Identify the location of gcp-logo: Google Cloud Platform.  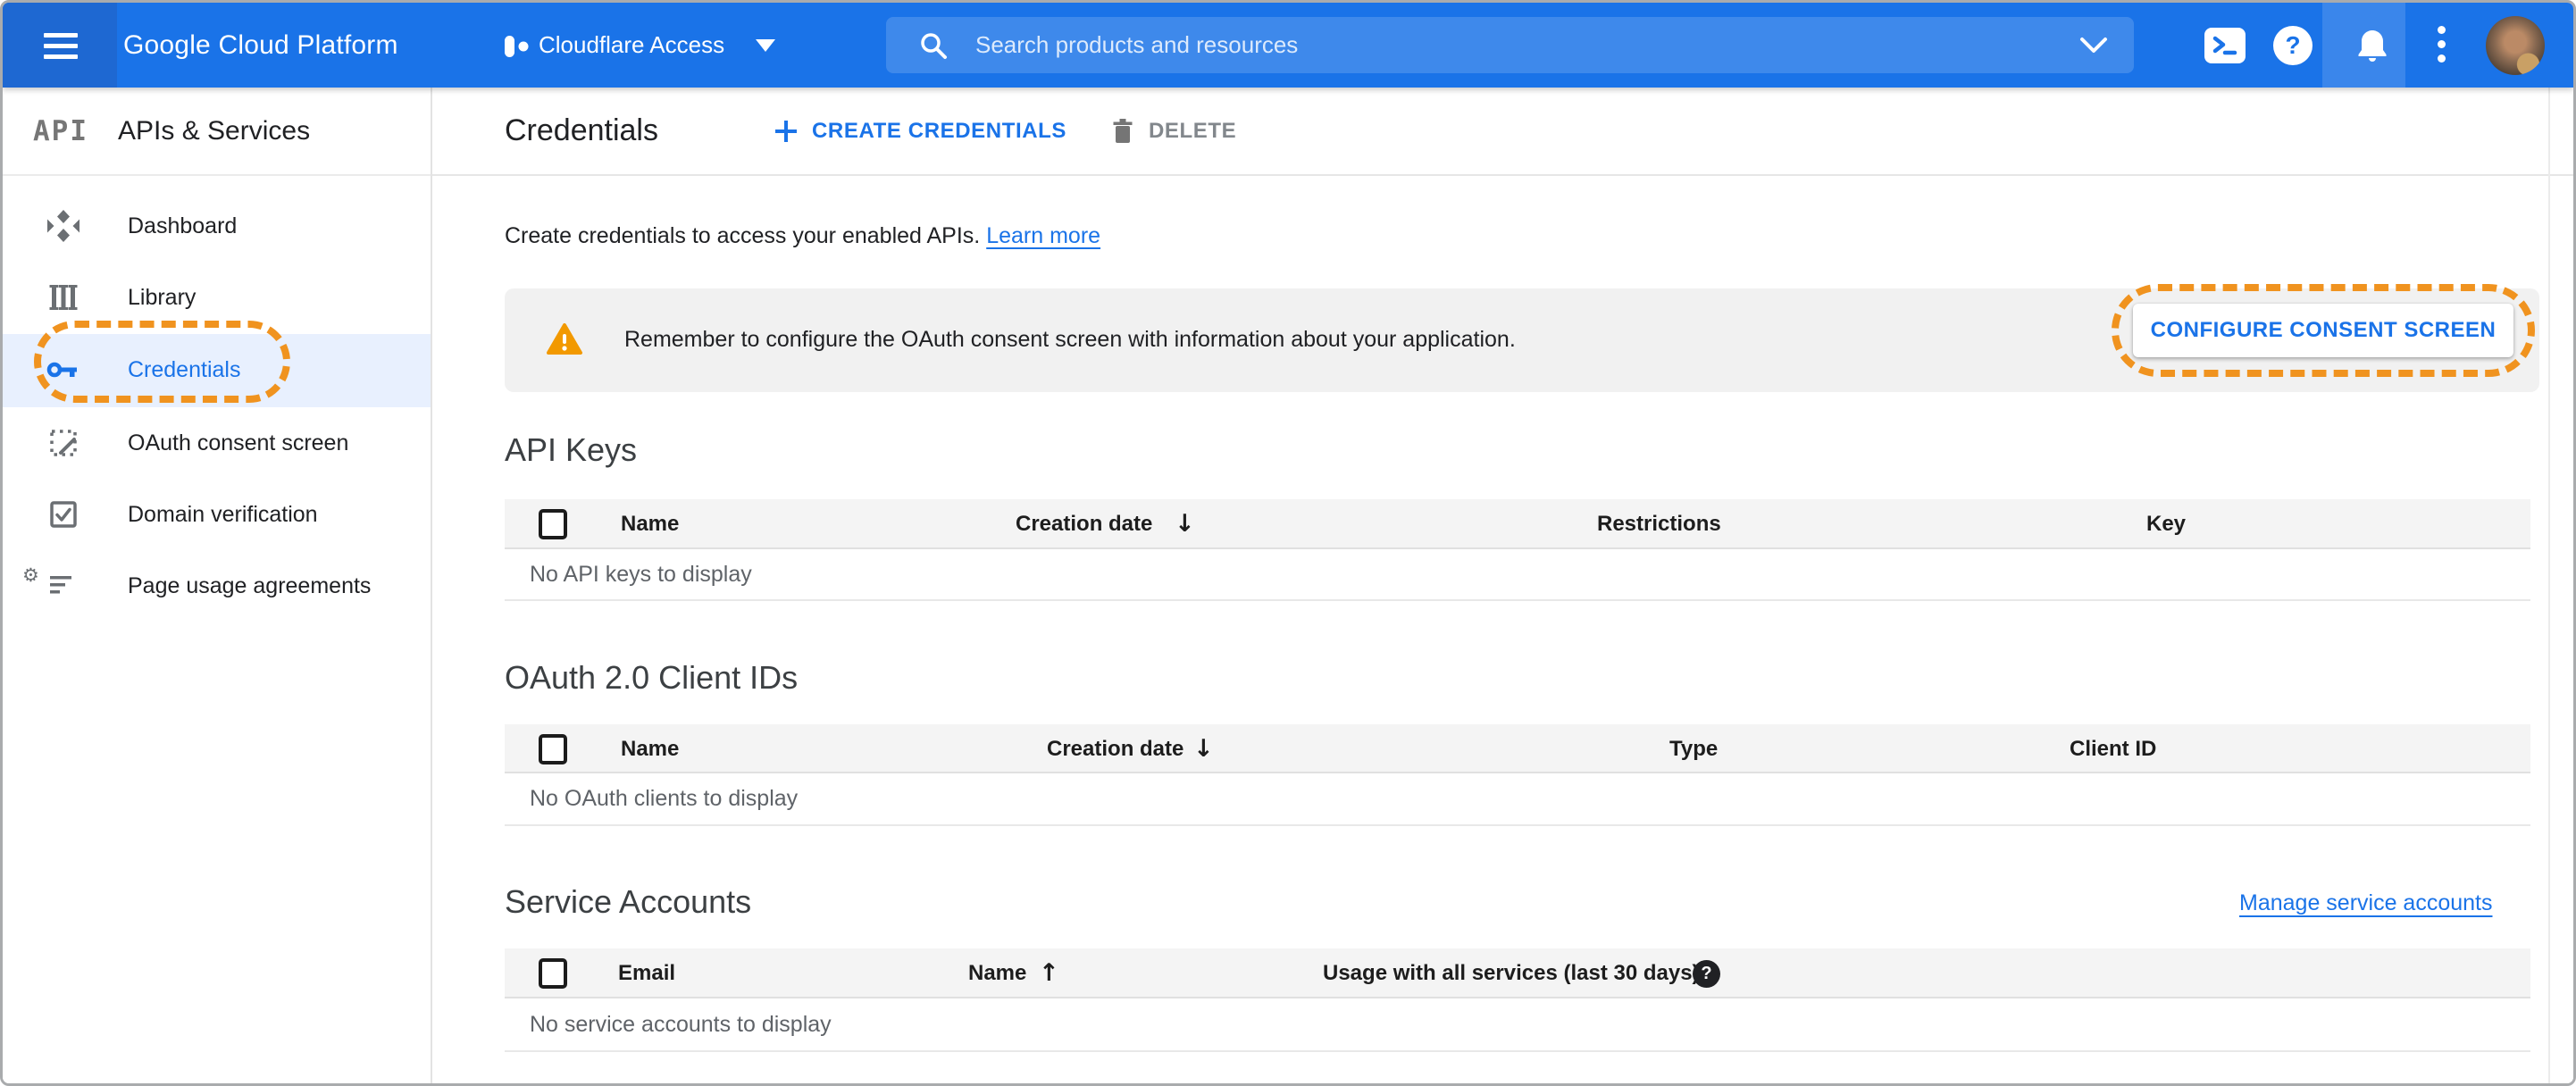
(261, 45).